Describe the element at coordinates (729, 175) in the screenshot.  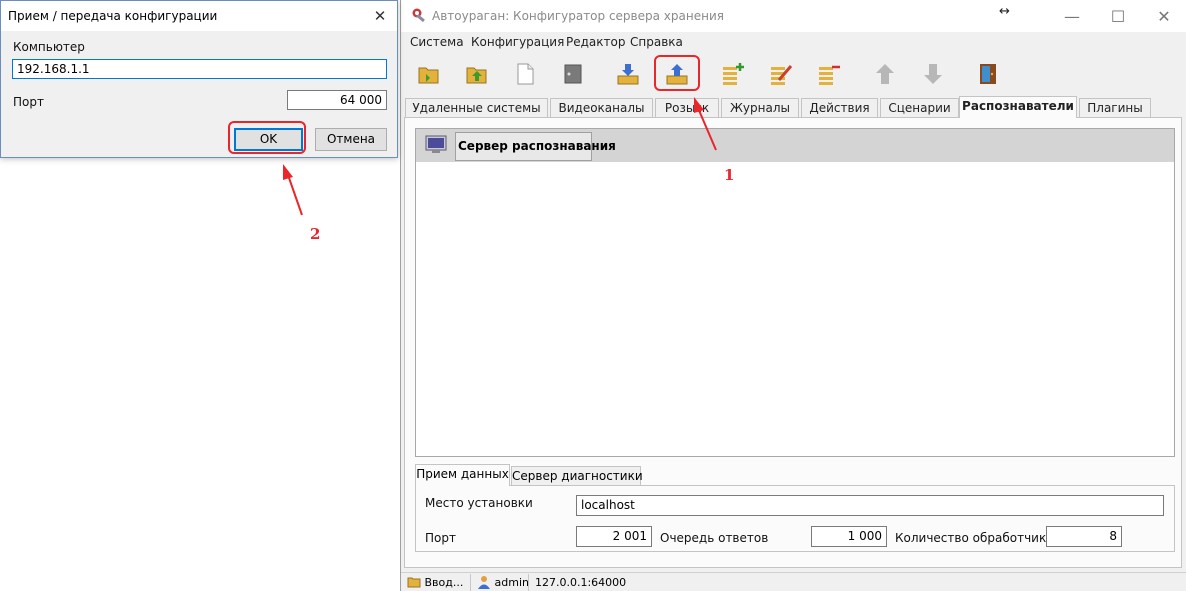
I see `annotation-number-1: 1` at that location.